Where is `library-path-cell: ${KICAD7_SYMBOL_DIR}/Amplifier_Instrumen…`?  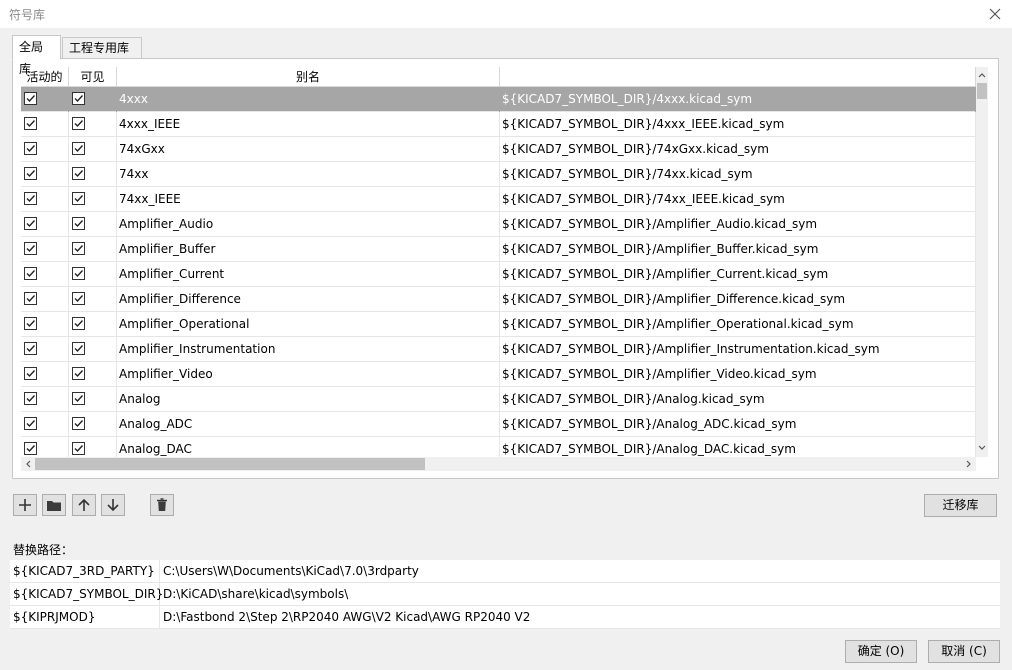 library-path-cell: ${KICAD7_SYMBOL_DIR}/Amplifier_Instrumen… is located at coordinates (738, 349).